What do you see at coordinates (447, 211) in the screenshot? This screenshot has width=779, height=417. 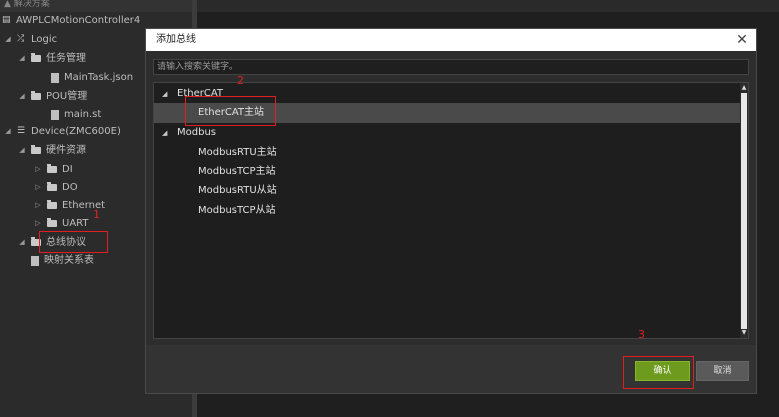 I see `list-item-modbustcp-slave: ModbusTCP从站` at bounding box center [447, 211].